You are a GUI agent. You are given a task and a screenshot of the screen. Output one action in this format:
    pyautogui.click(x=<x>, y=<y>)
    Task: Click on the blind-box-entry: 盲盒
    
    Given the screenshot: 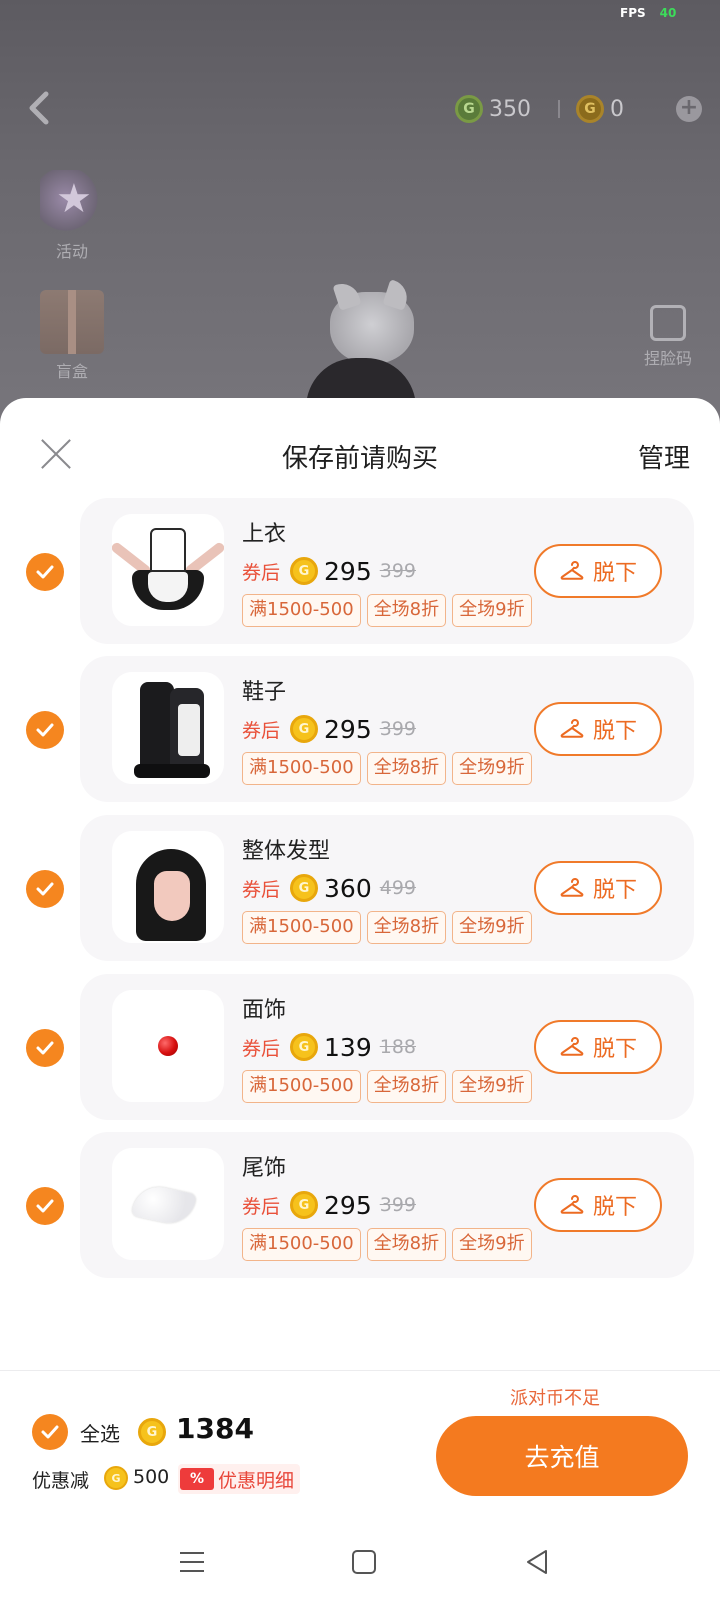 What is the action you would take?
    pyautogui.click(x=72, y=336)
    